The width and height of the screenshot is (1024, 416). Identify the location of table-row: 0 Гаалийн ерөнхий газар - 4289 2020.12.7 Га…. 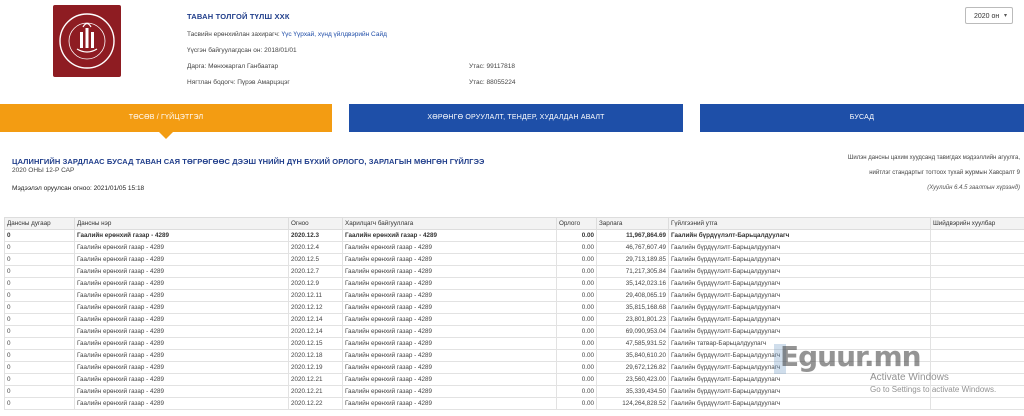
(514, 271).